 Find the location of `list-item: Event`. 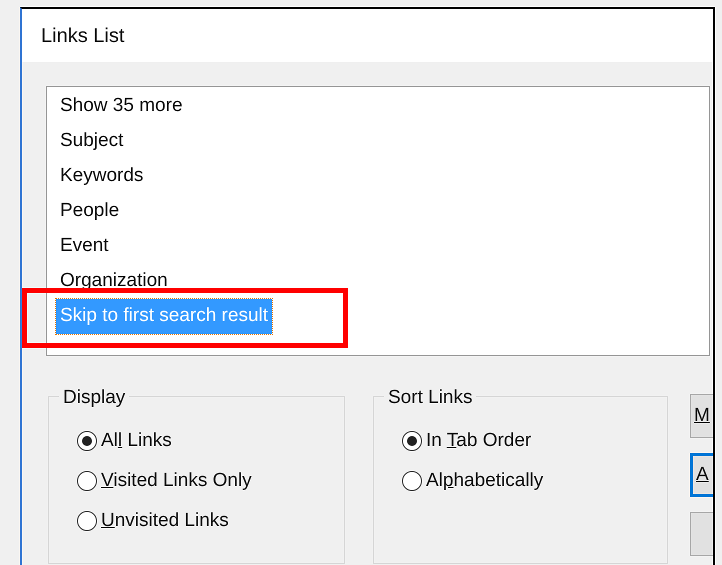

list-item: Event is located at coordinates (84, 246).